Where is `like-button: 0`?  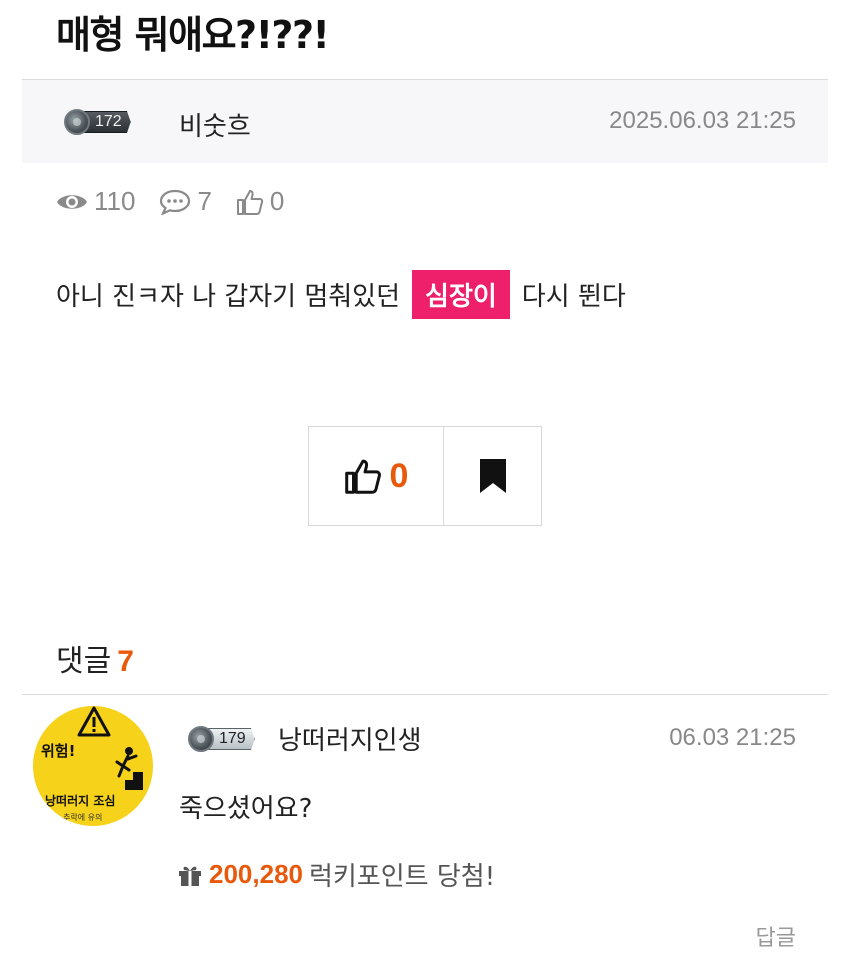
like-button: 0 is located at coordinates (376, 476).